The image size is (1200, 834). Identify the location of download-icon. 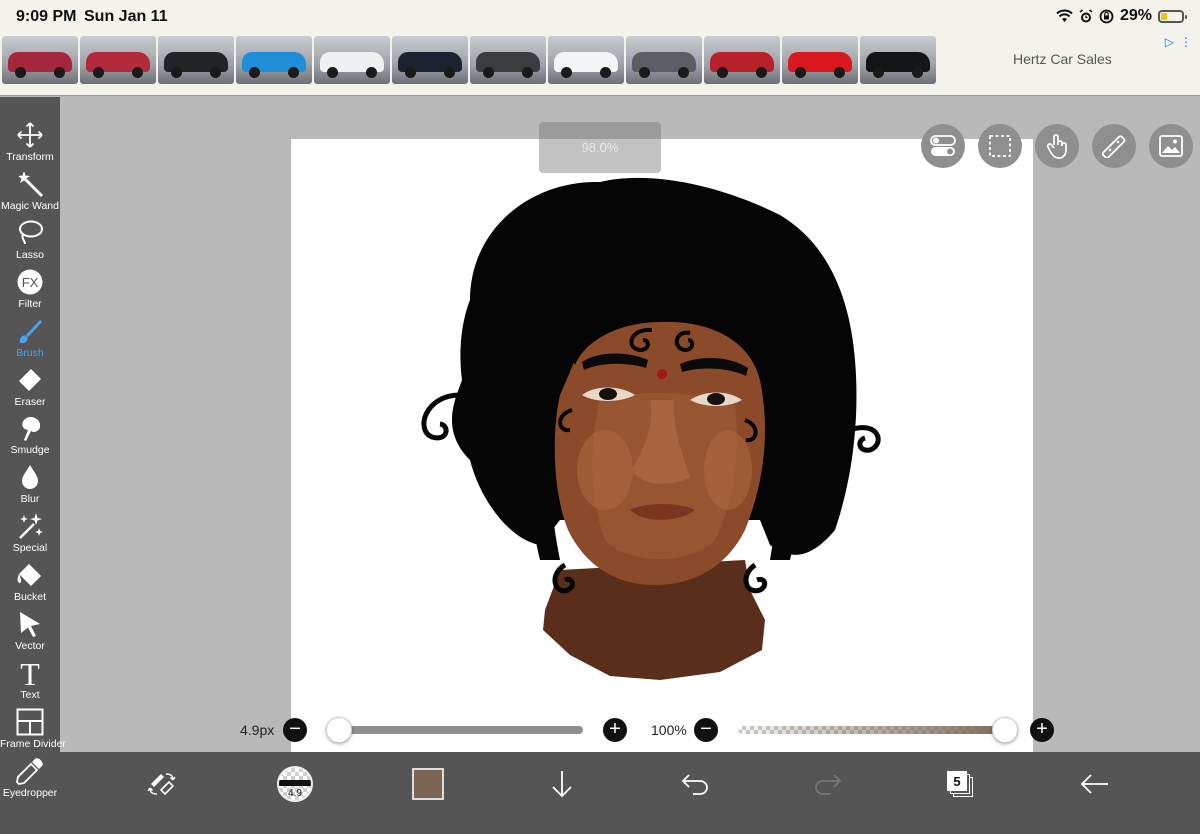
(562, 784).